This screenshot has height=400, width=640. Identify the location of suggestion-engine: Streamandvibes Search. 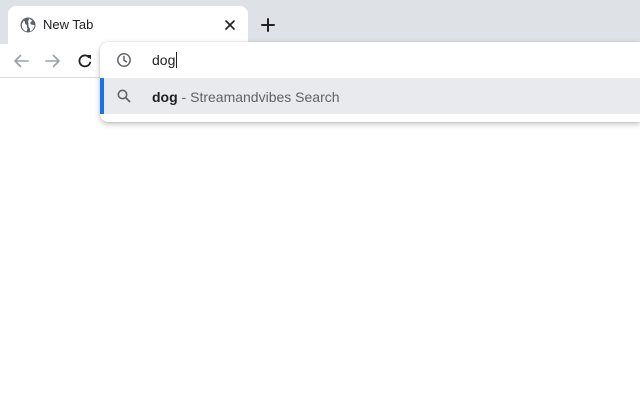
(265, 97).